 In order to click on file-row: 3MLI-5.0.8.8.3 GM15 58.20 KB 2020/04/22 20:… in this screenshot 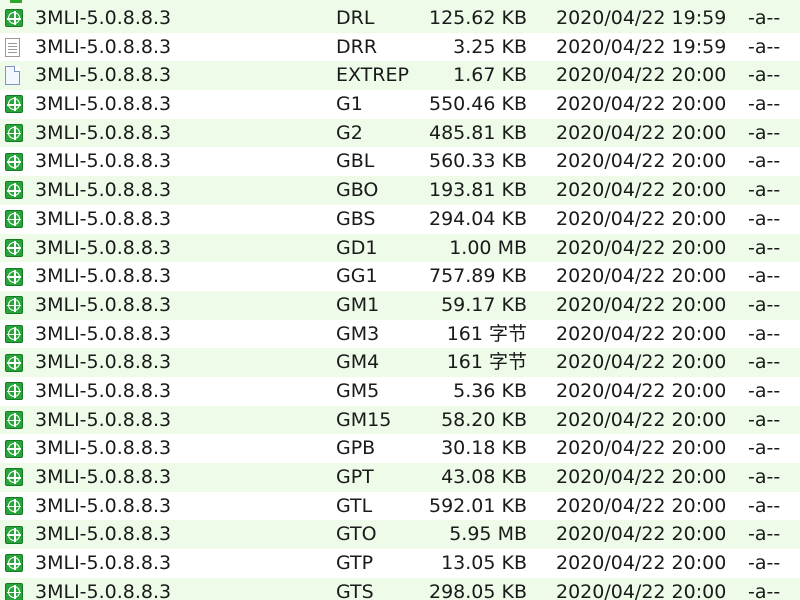, I will do `click(400, 420)`.